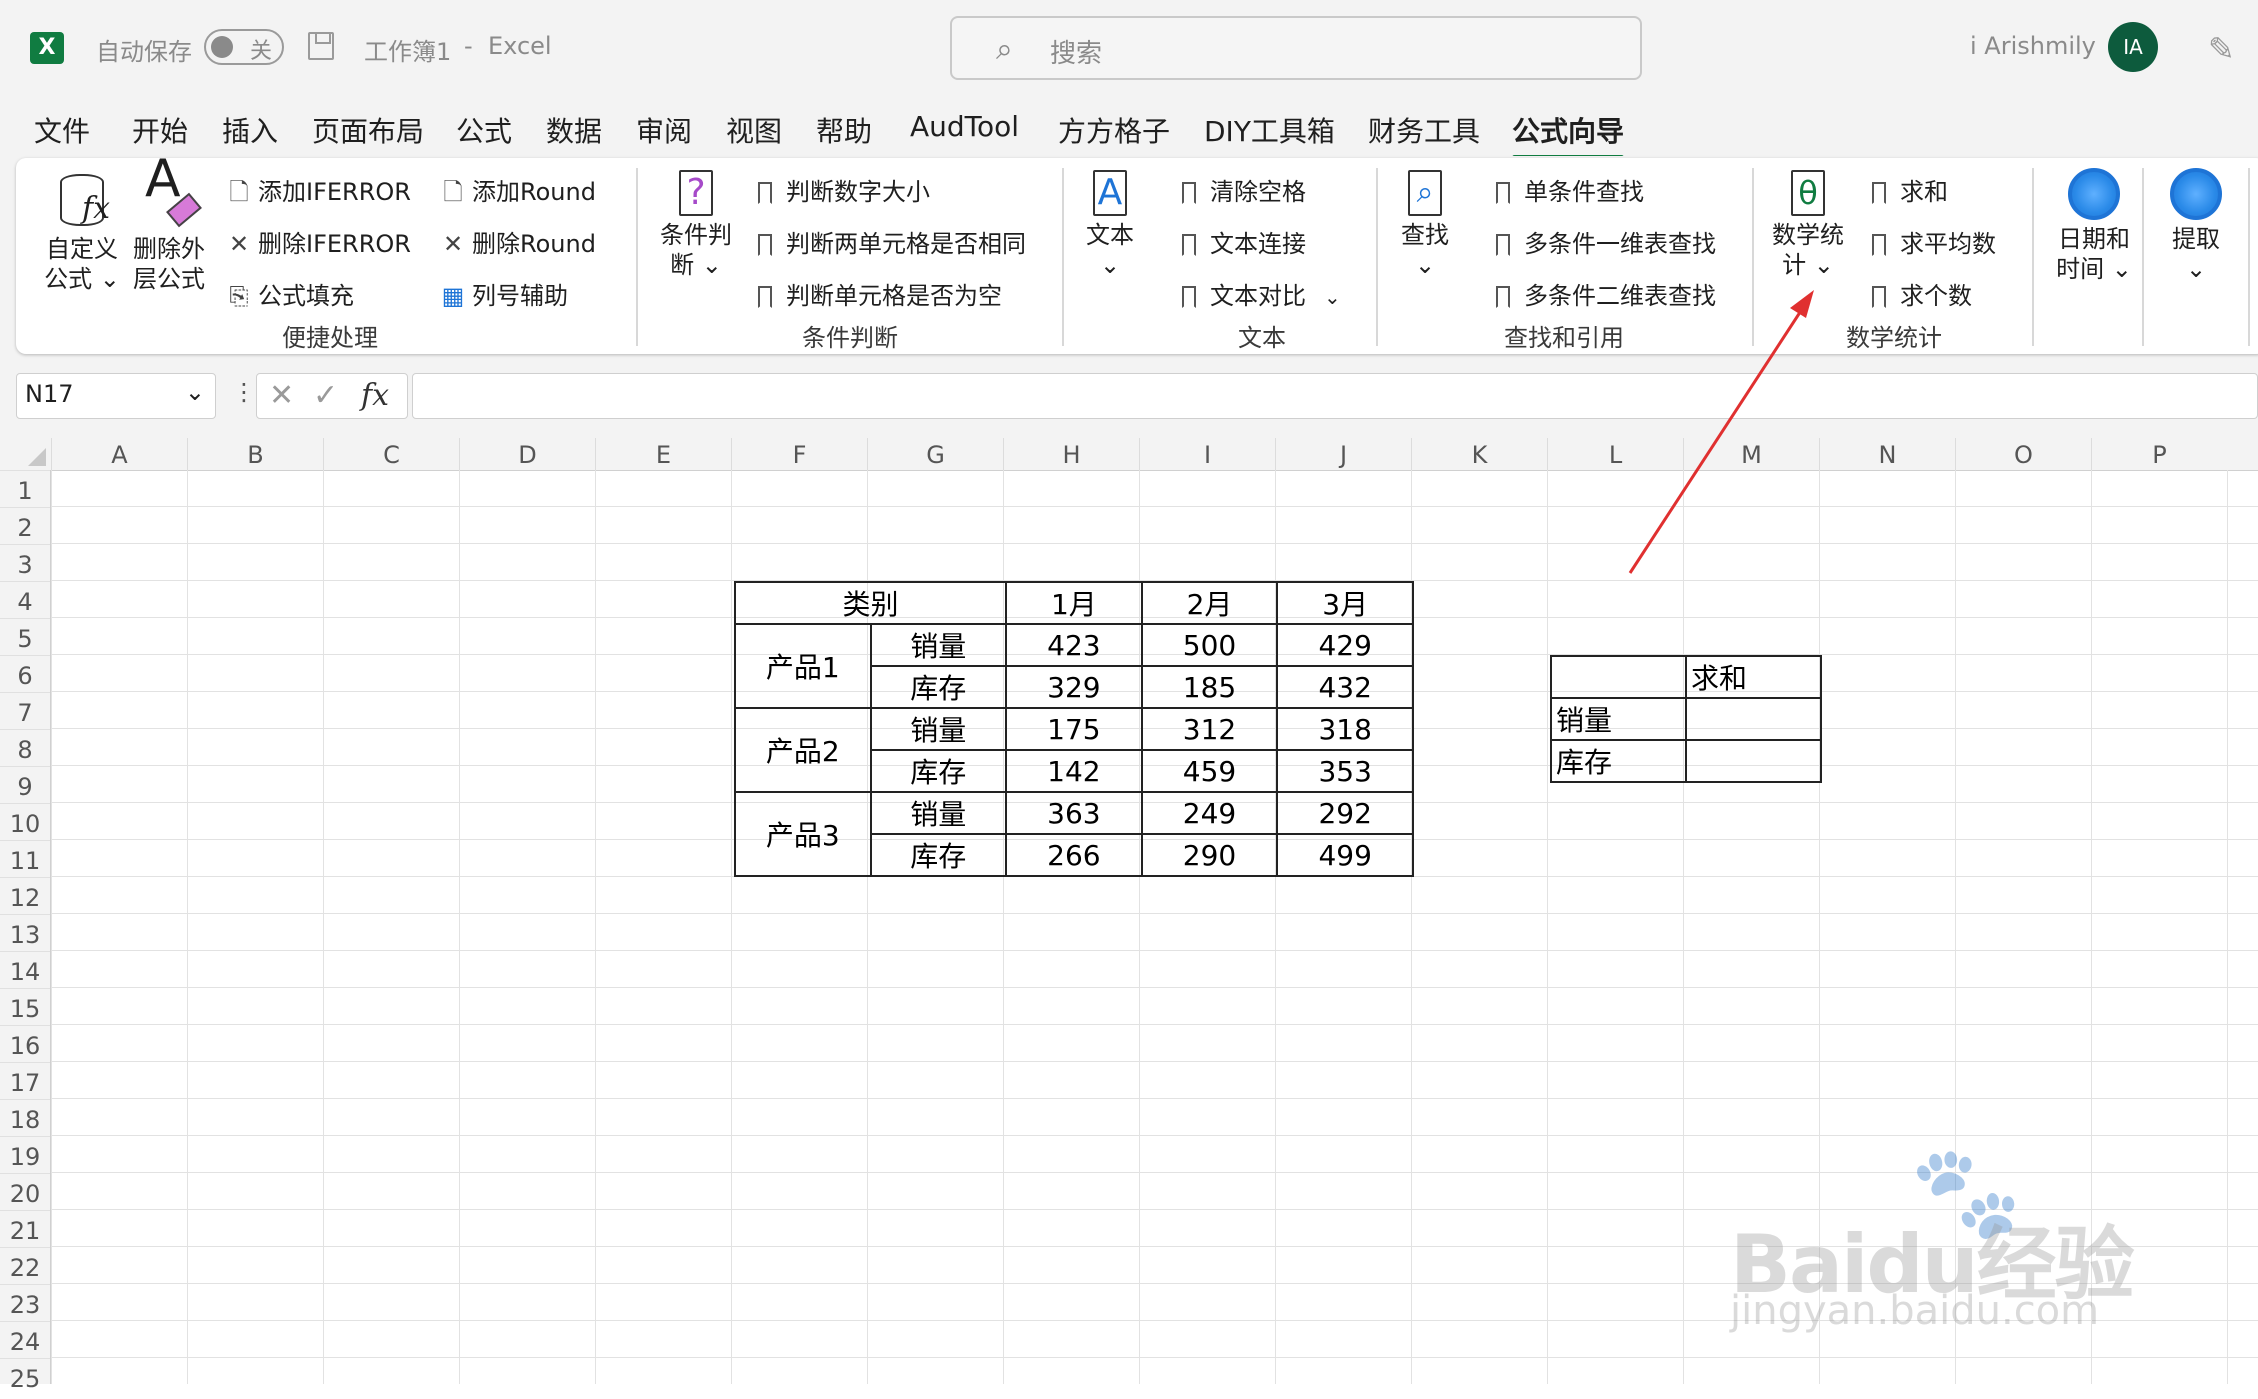 The height and width of the screenshot is (1399, 2258). I want to click on row-header: 11, so click(25, 858).